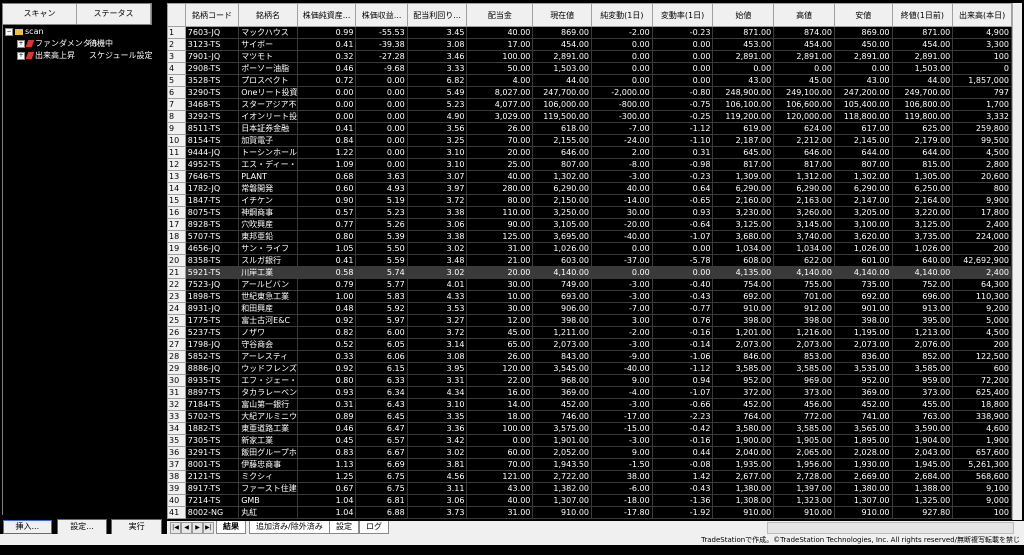  Describe the element at coordinates (40, 14) in the screenshot. I see `column-header-scan: スキャン` at that location.